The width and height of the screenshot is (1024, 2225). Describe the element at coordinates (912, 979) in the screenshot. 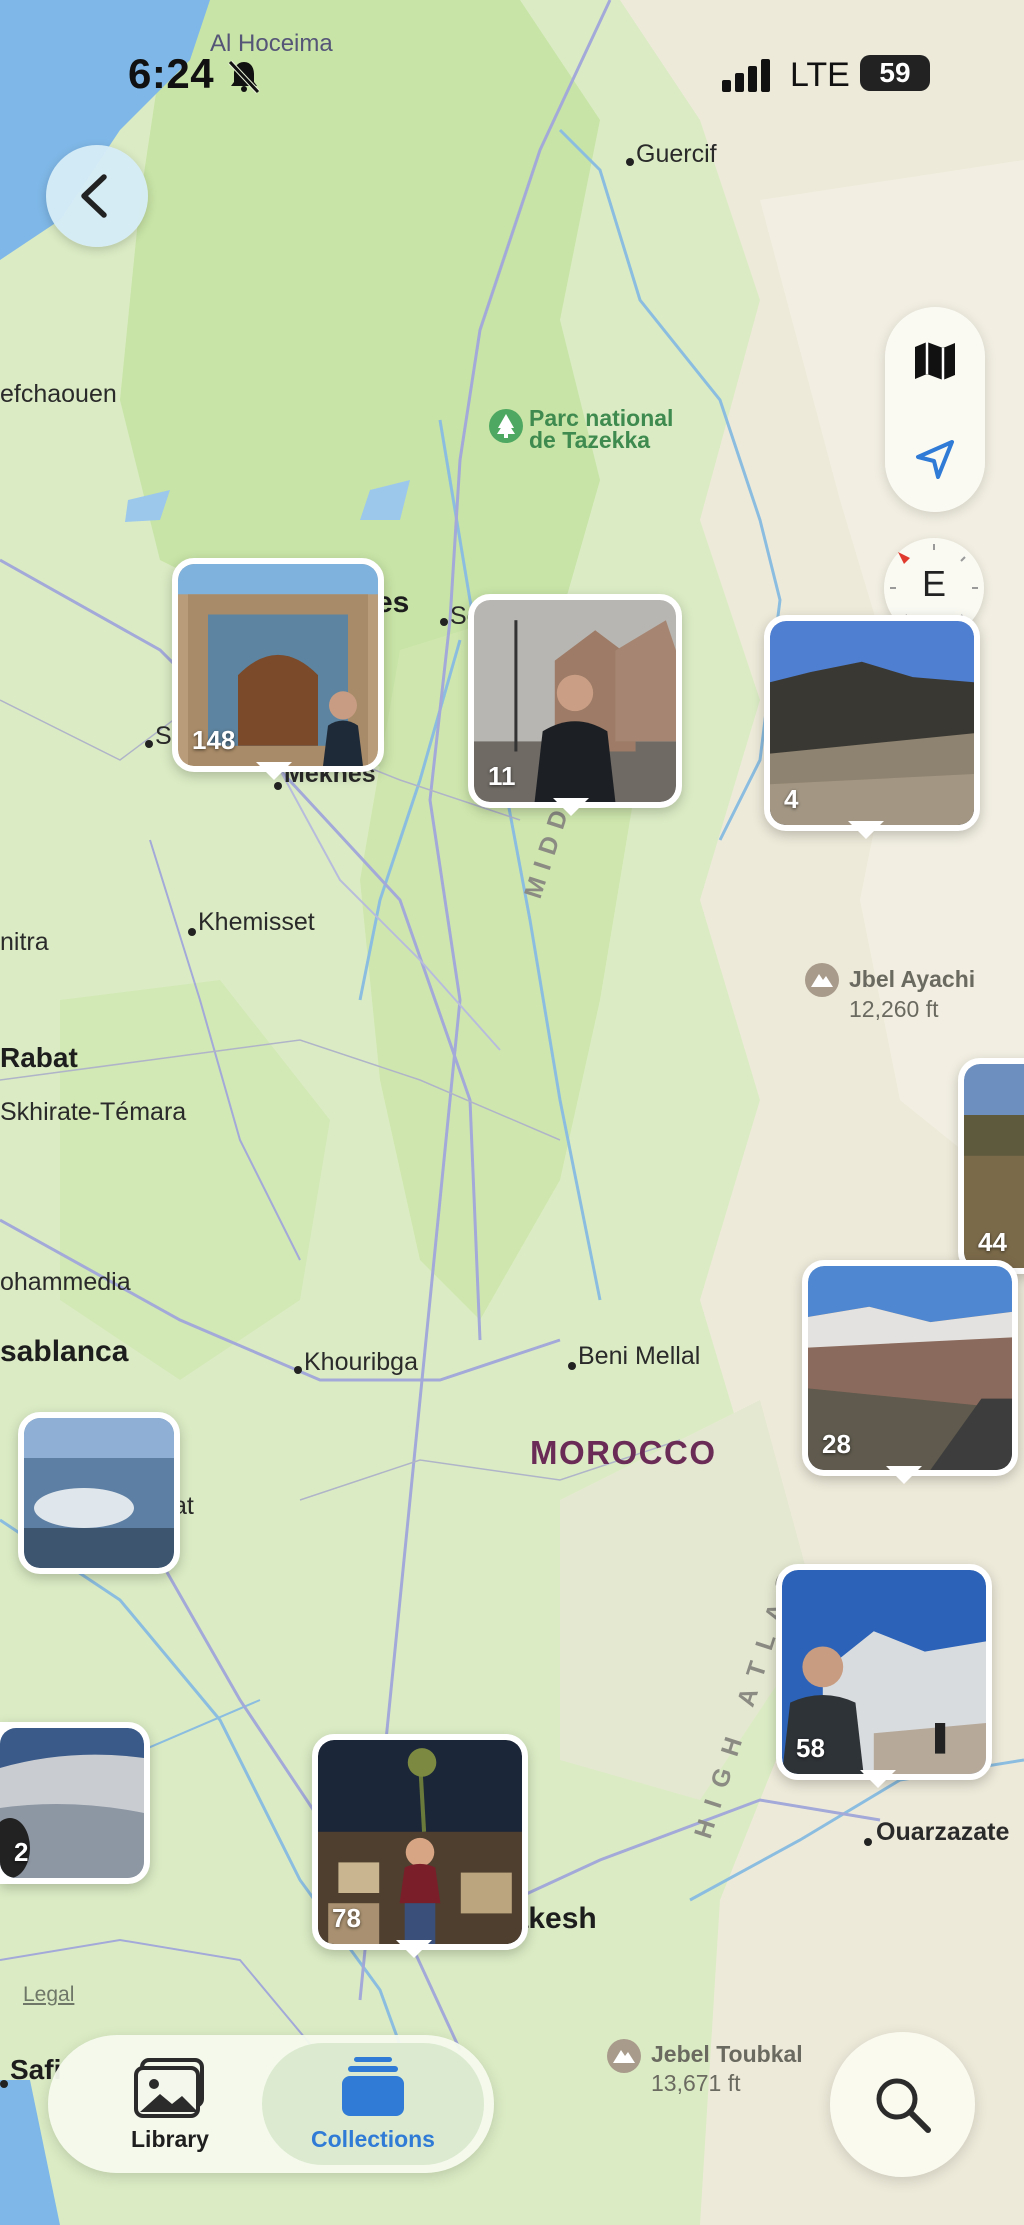

I see `peak-name: Jbel Ayachi` at that location.